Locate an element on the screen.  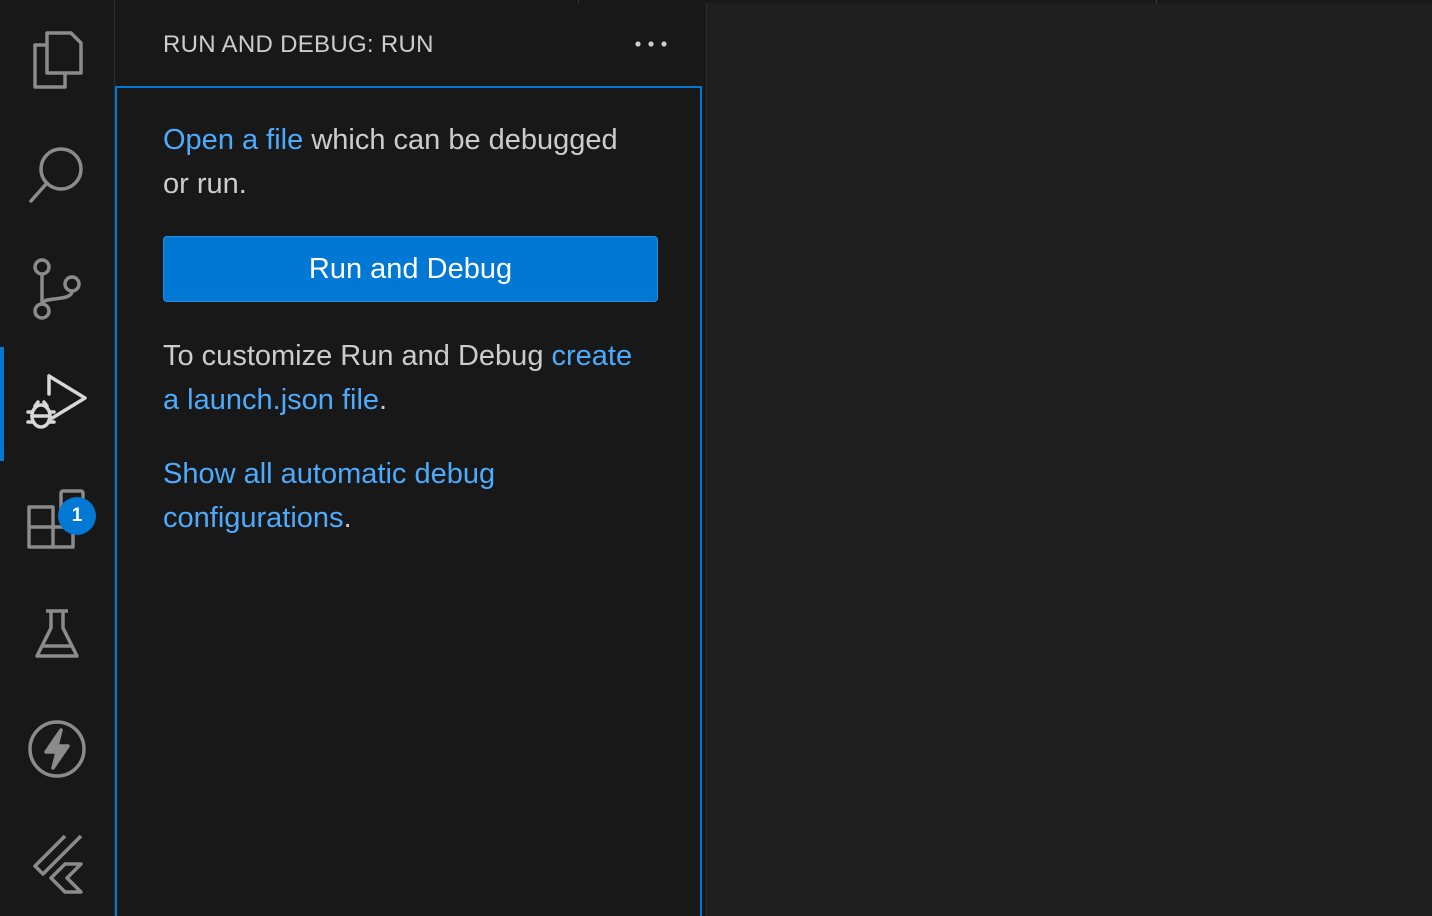
activity-extensions: 1 is located at coordinates (57, 519).